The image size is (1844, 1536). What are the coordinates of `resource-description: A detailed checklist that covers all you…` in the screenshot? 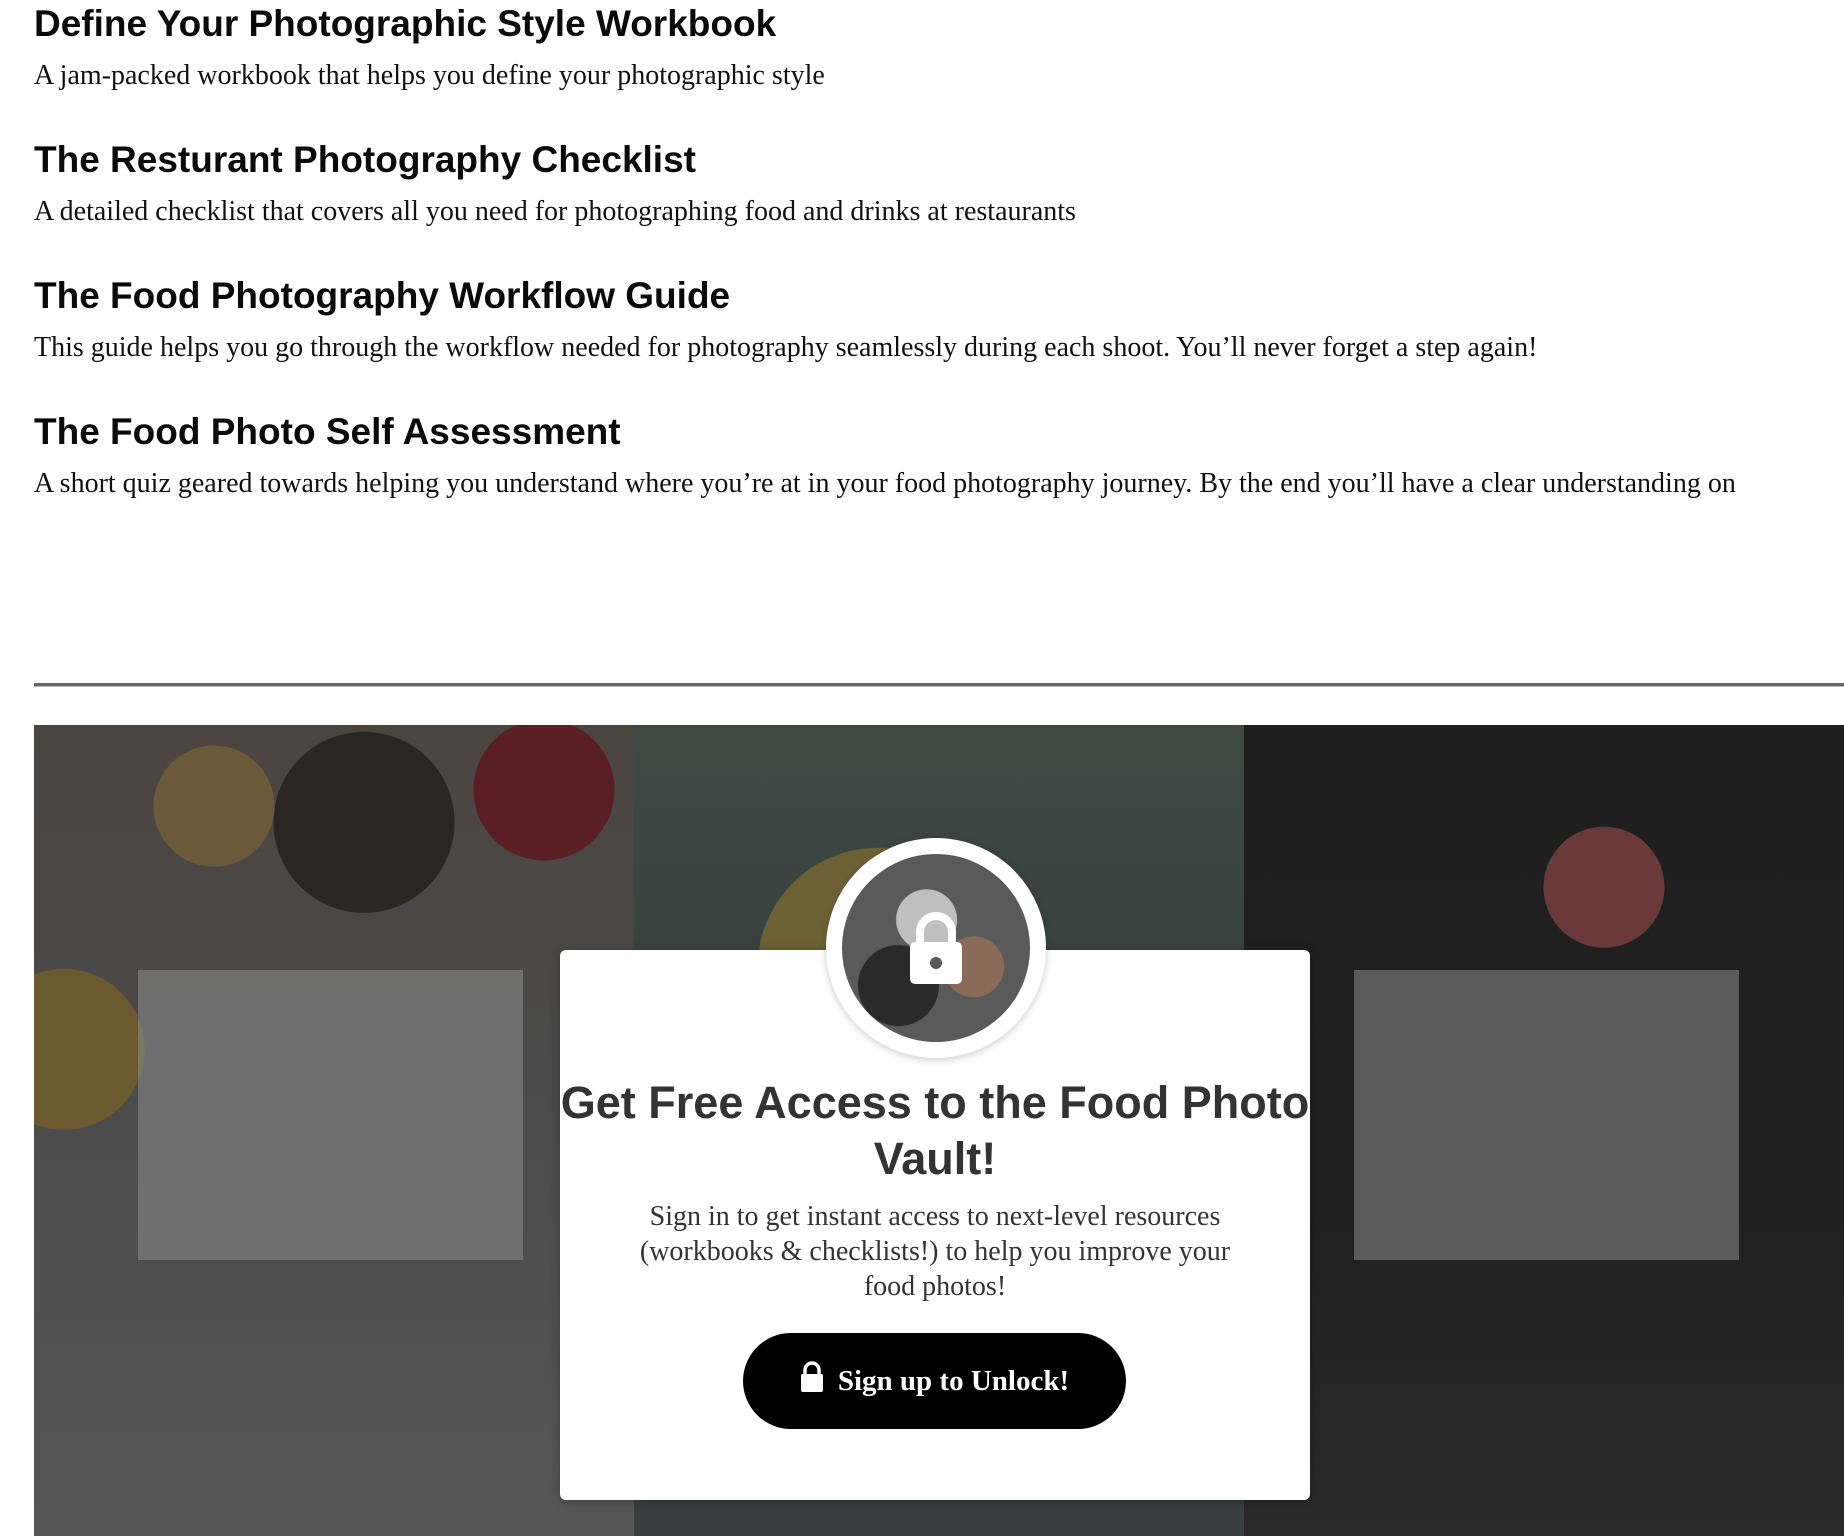 It's located at (555, 211).